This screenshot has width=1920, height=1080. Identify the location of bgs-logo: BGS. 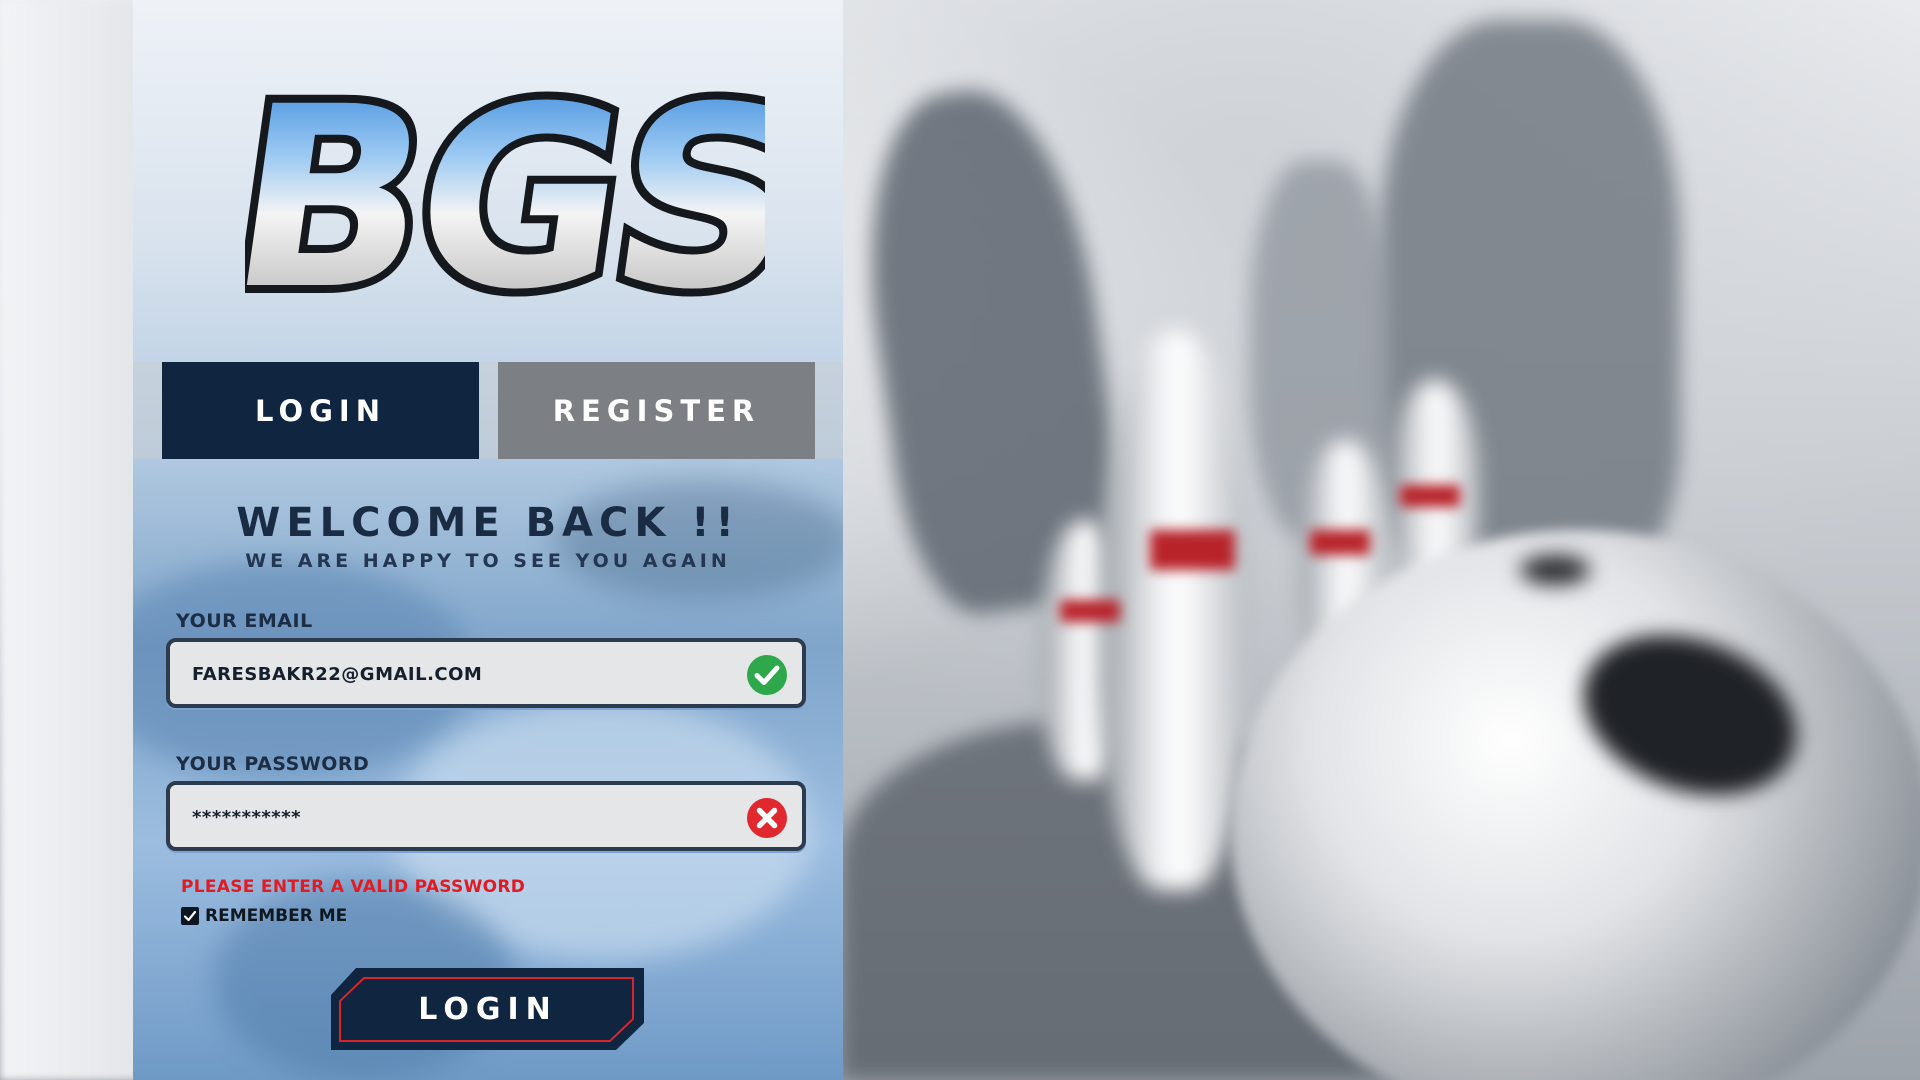
(505, 195).